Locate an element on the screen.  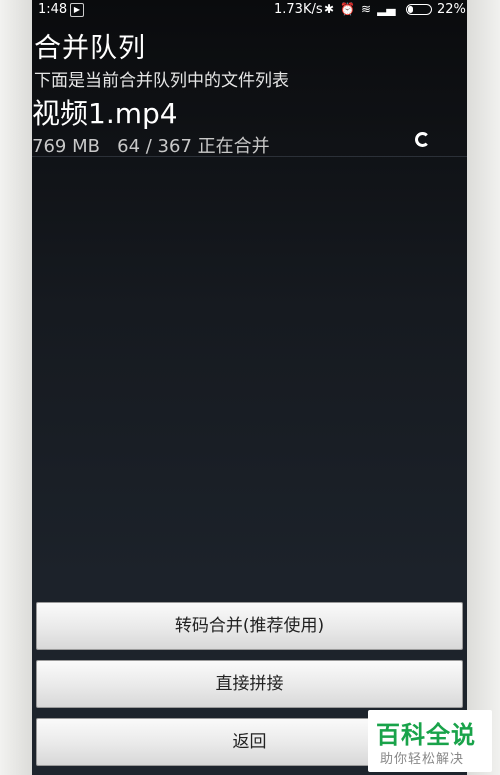
direct-join-button: 直接拼接 is located at coordinates (249, 684).